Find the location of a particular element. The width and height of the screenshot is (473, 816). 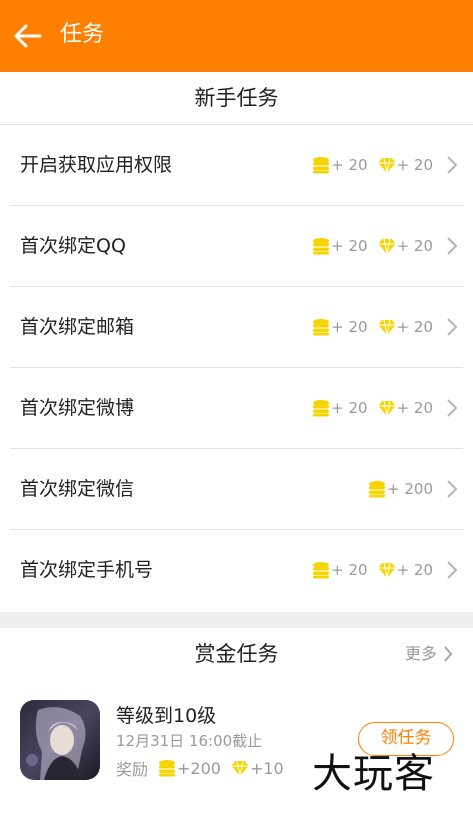

coin-amount: +200 is located at coordinates (199, 768).